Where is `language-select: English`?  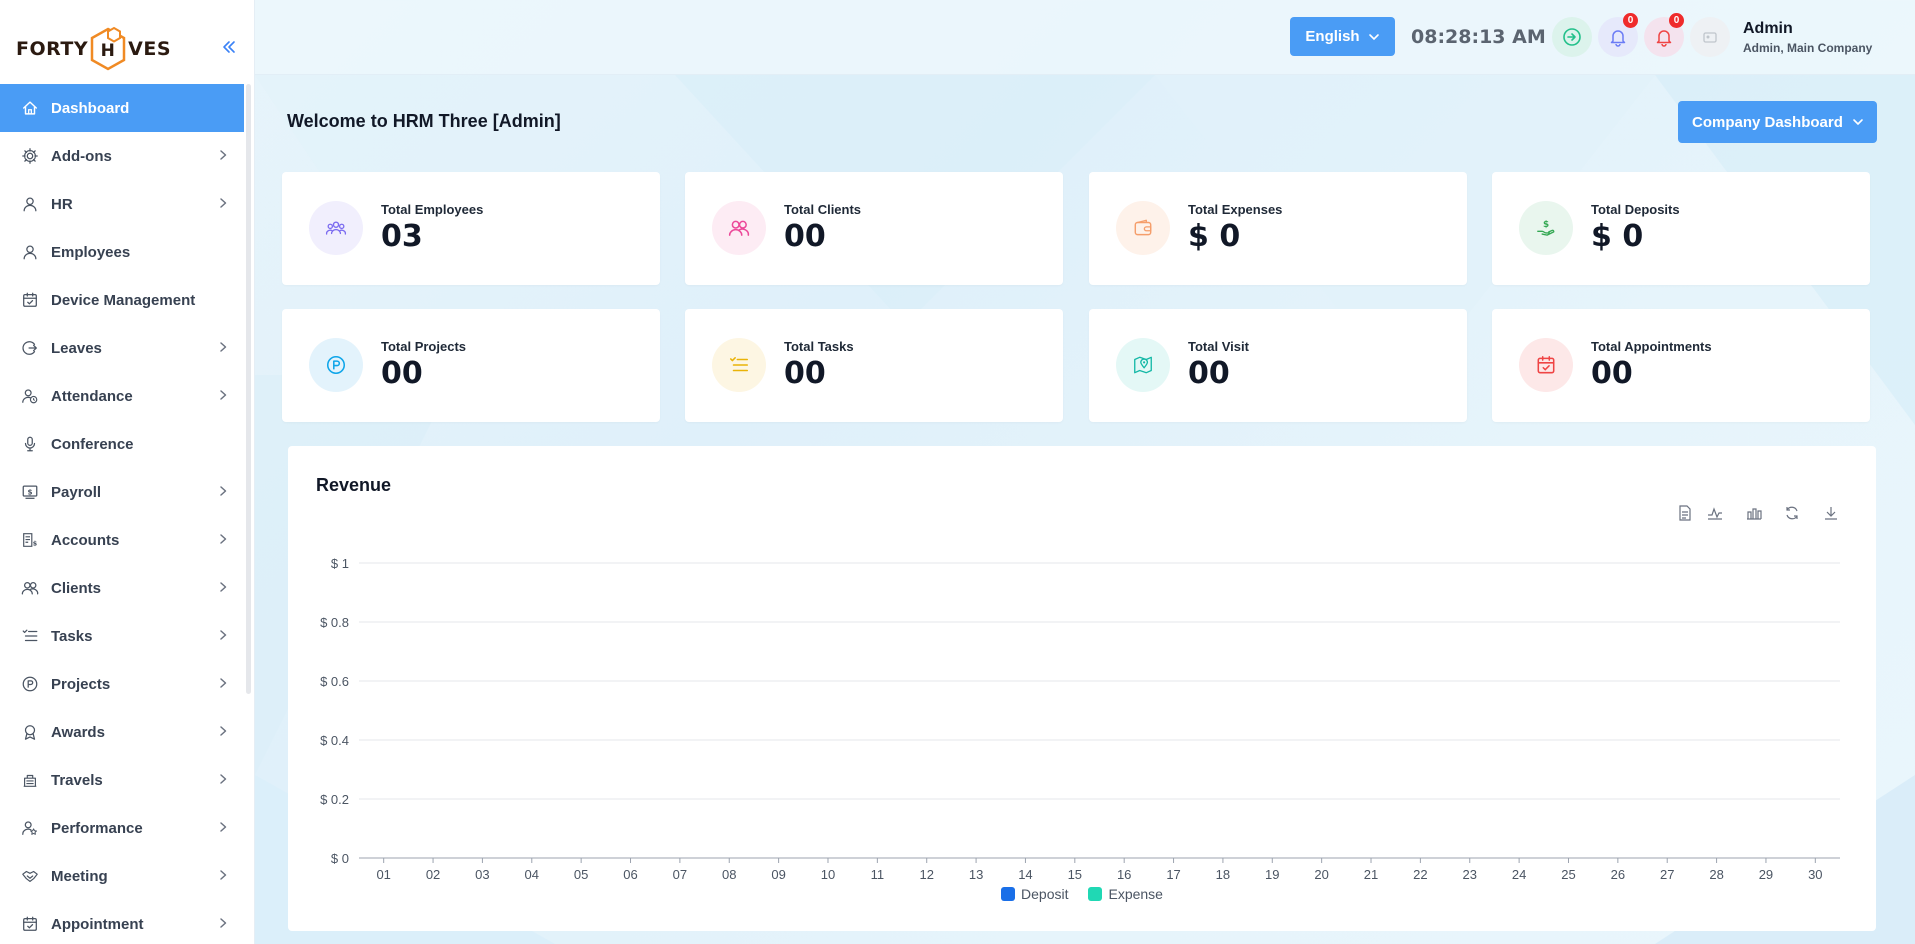
language-select: English is located at coordinates (1342, 36).